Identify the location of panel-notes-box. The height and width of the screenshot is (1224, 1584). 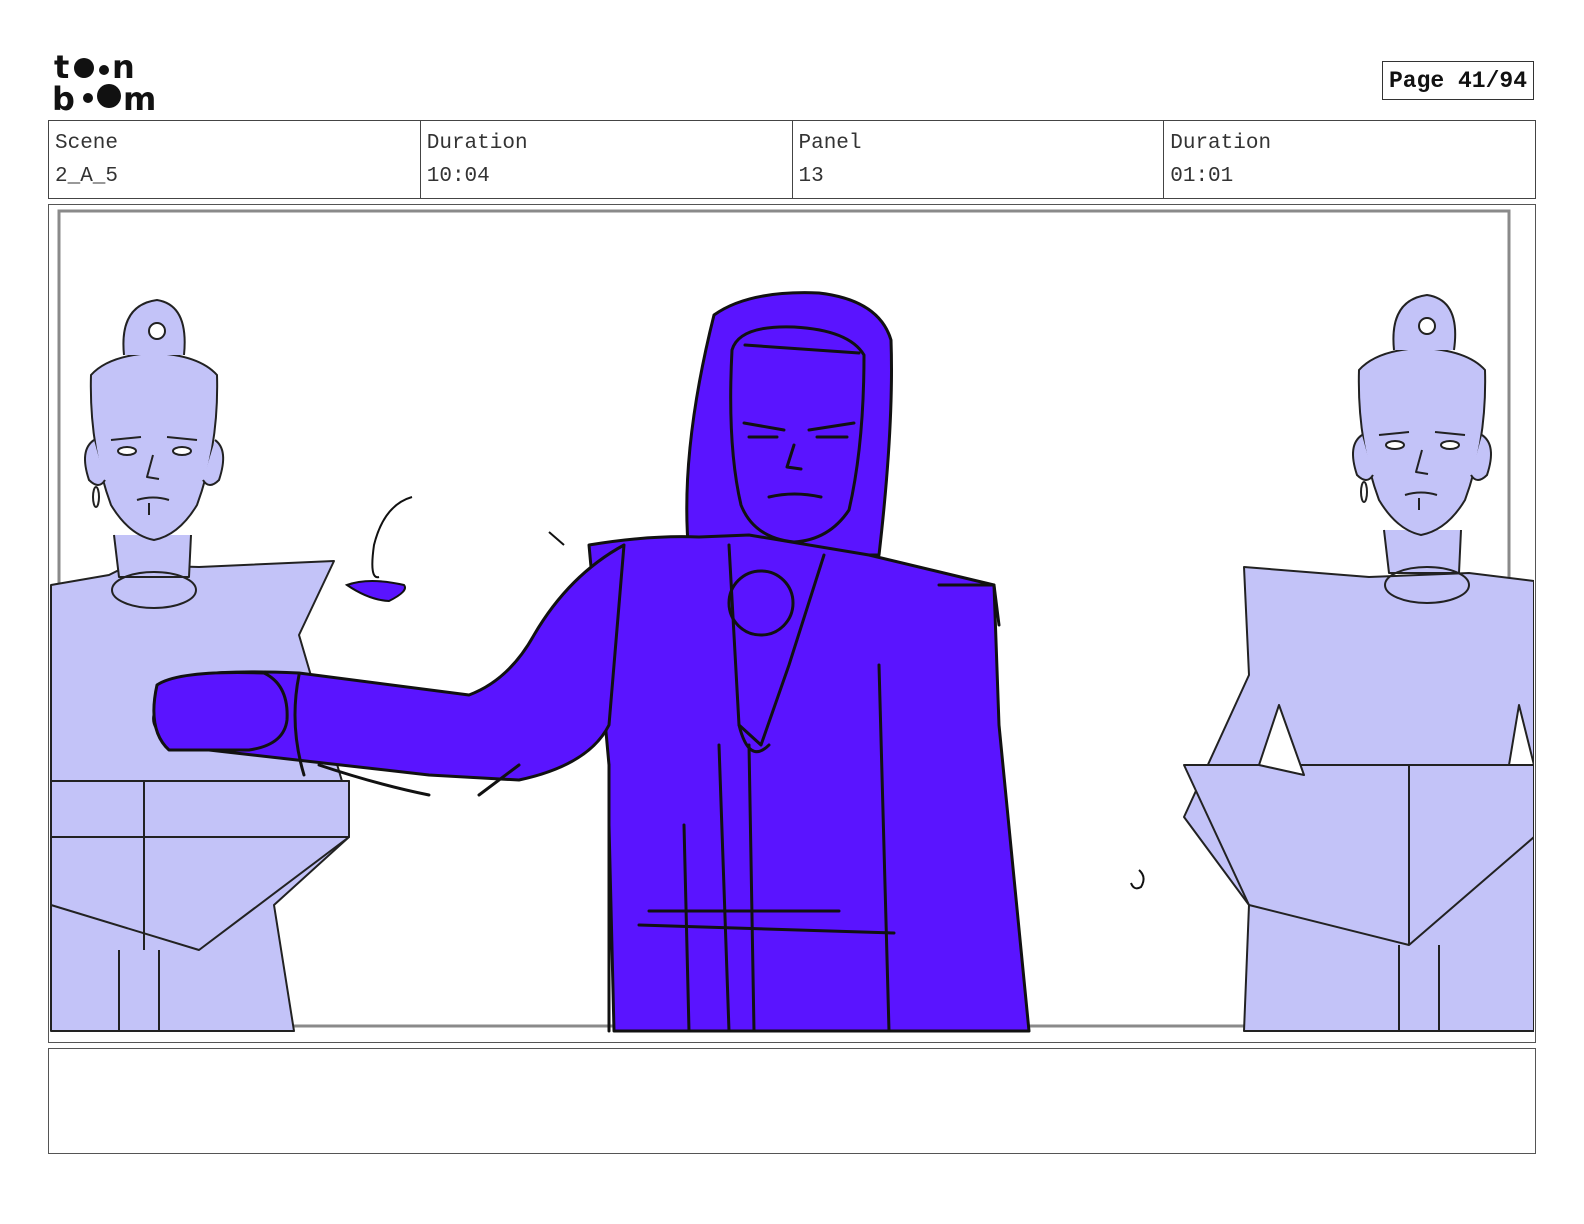
(792, 1101).